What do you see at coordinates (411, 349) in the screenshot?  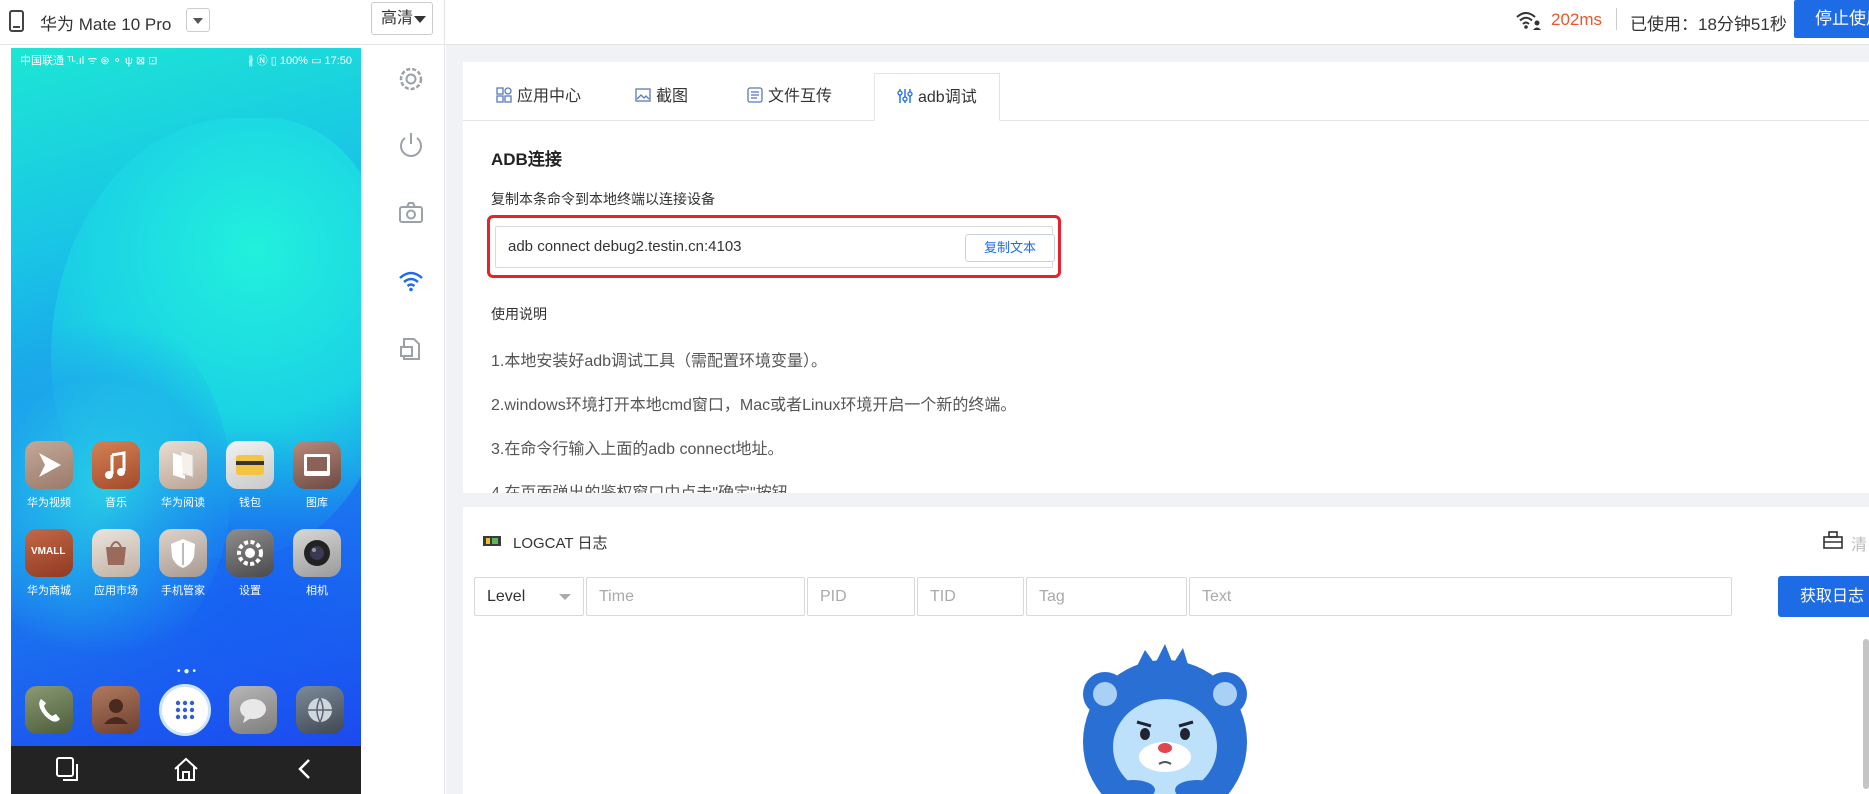 I see `screen-rotate-icon` at bounding box center [411, 349].